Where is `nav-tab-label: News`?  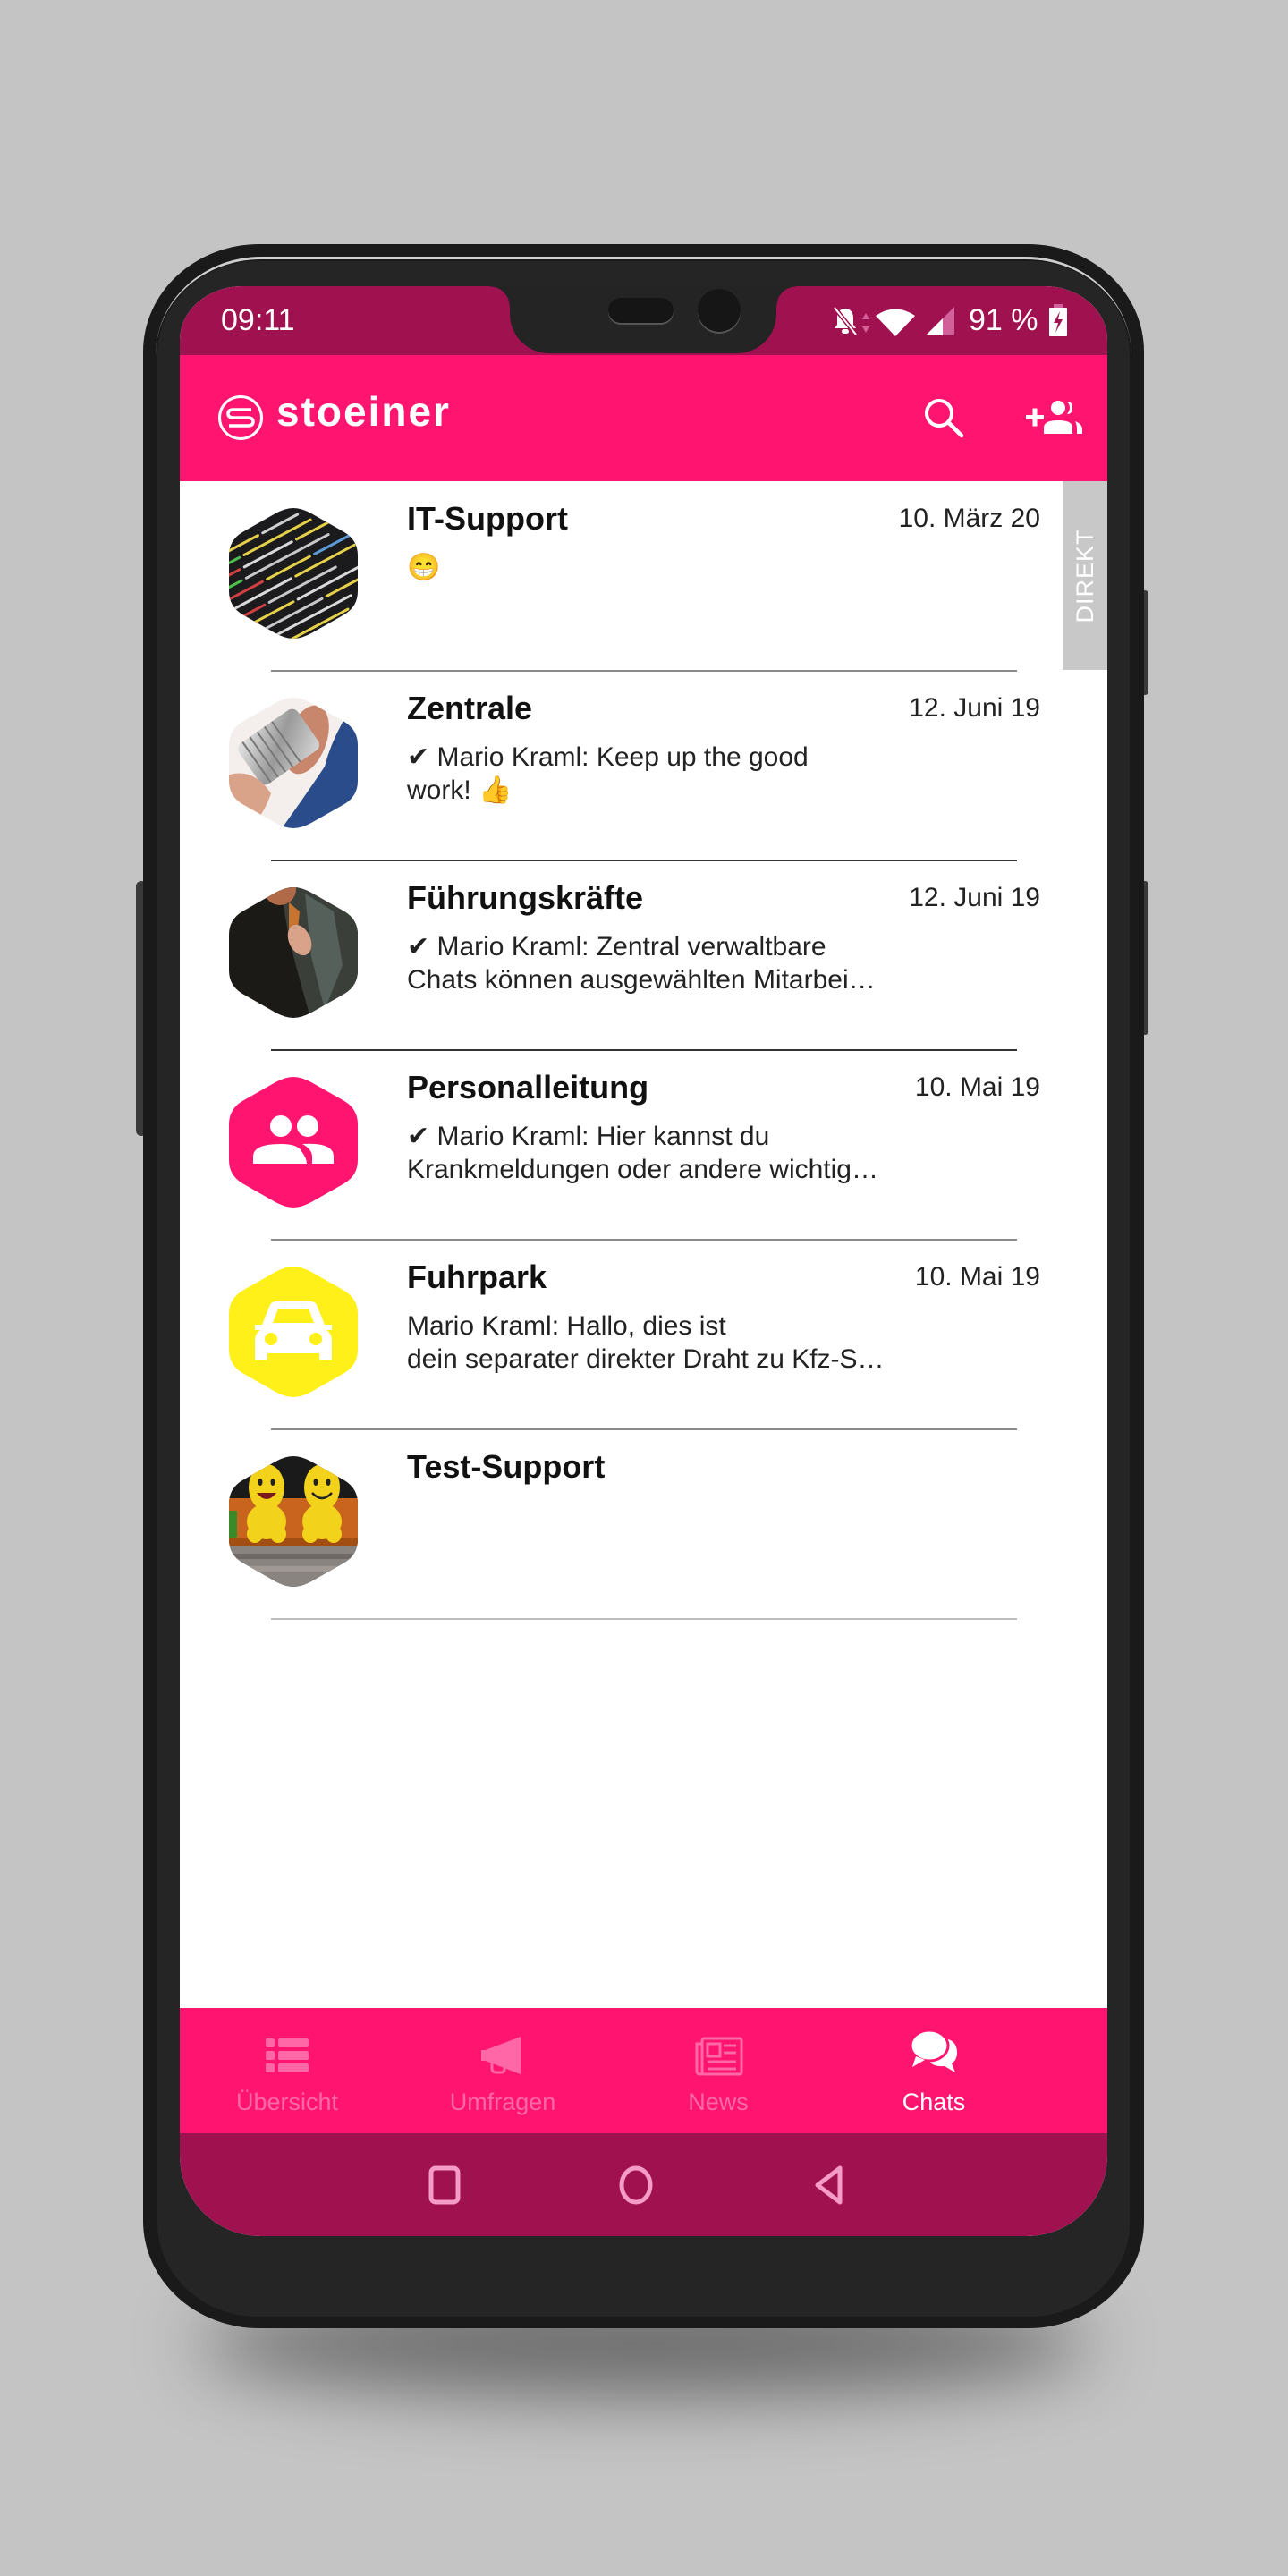
nav-tab-label: News is located at coordinates (718, 2102).